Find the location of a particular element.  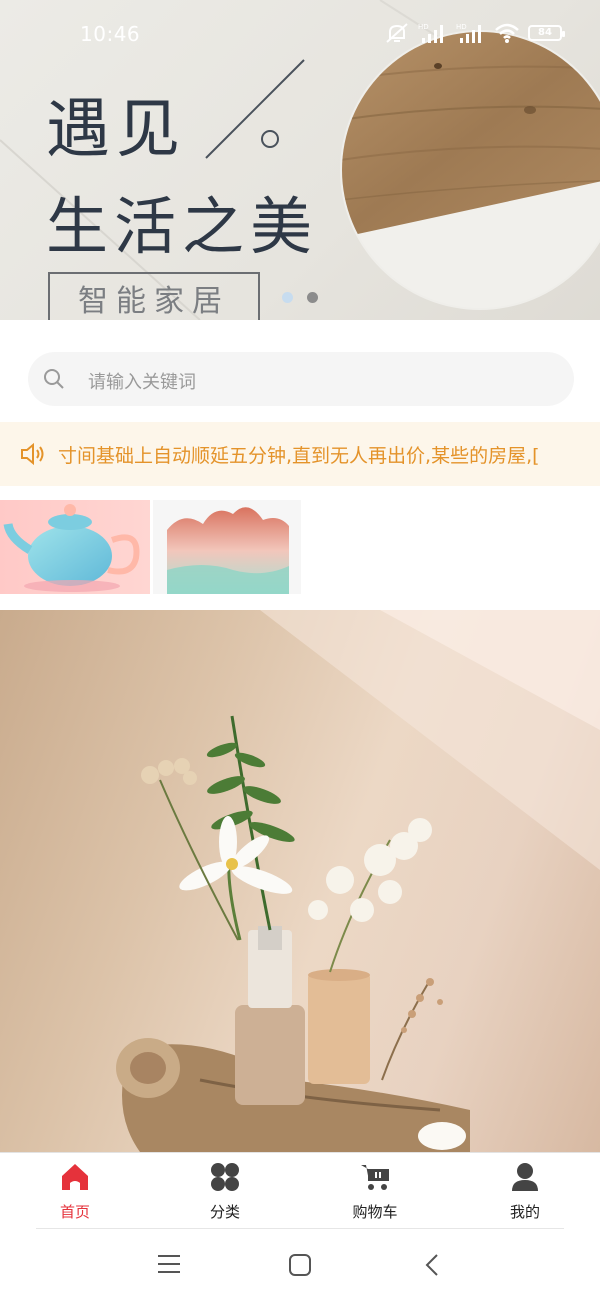

tab-category: 分类 is located at coordinates (225, 1190).